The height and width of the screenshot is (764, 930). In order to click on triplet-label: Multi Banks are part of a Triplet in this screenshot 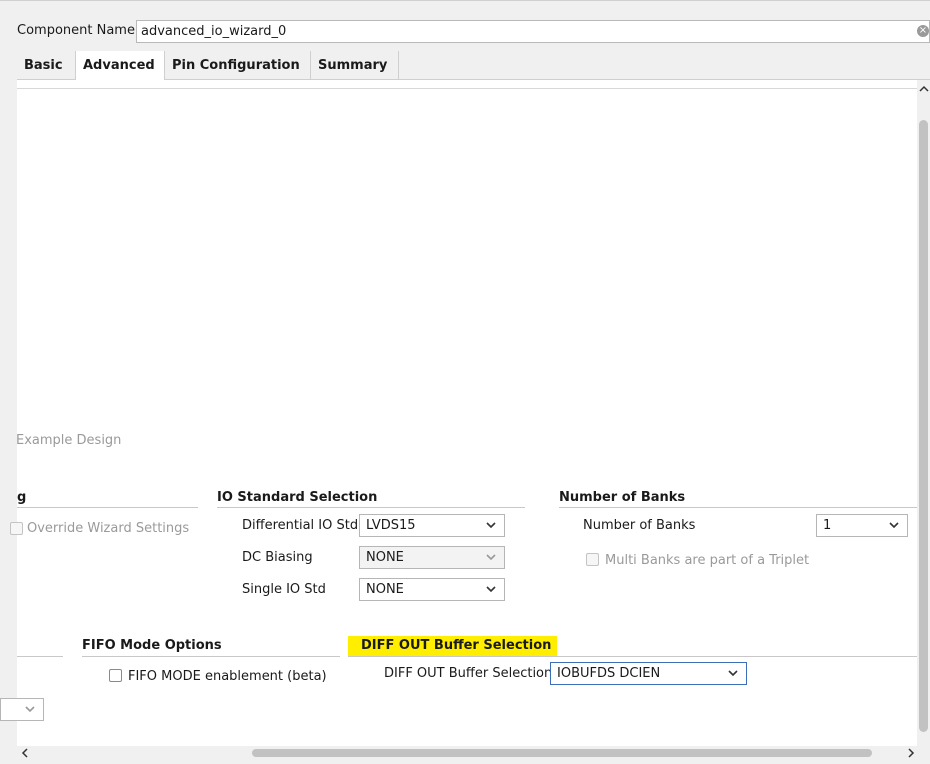, I will do `click(707, 560)`.